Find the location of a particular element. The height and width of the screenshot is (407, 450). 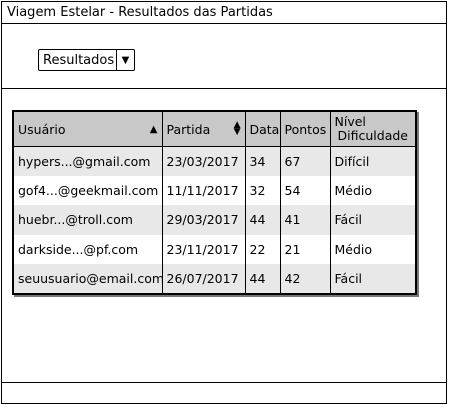

column-header-data-label: Data is located at coordinates (264, 129).